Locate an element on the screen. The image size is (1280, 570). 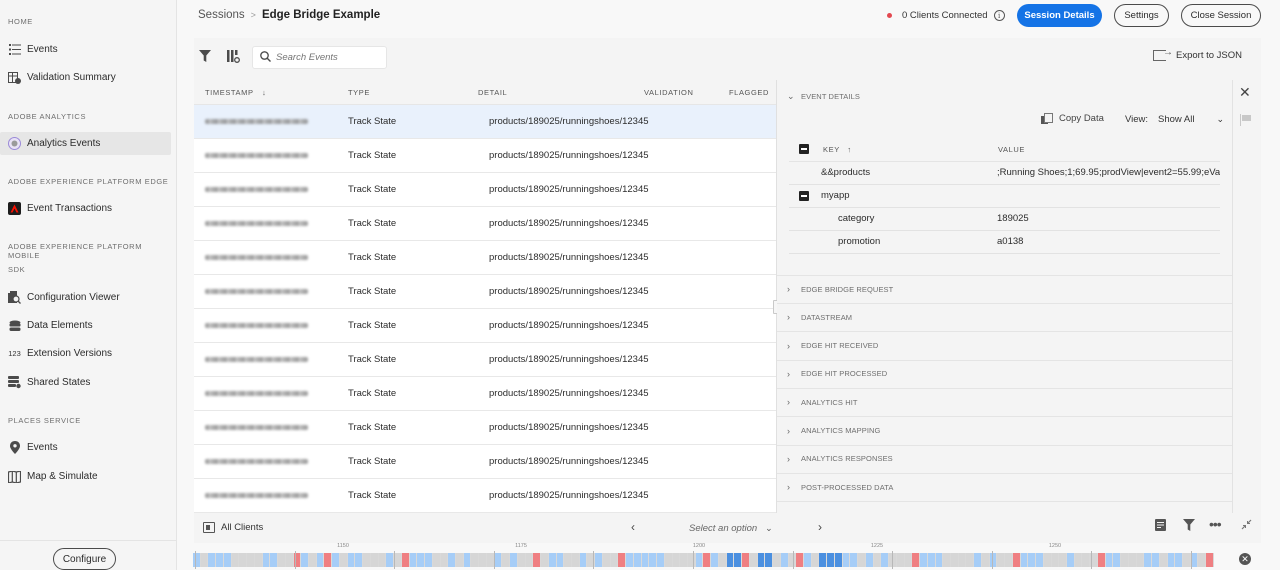
close-details-icon: ✕ is located at coordinates (1245, 92).